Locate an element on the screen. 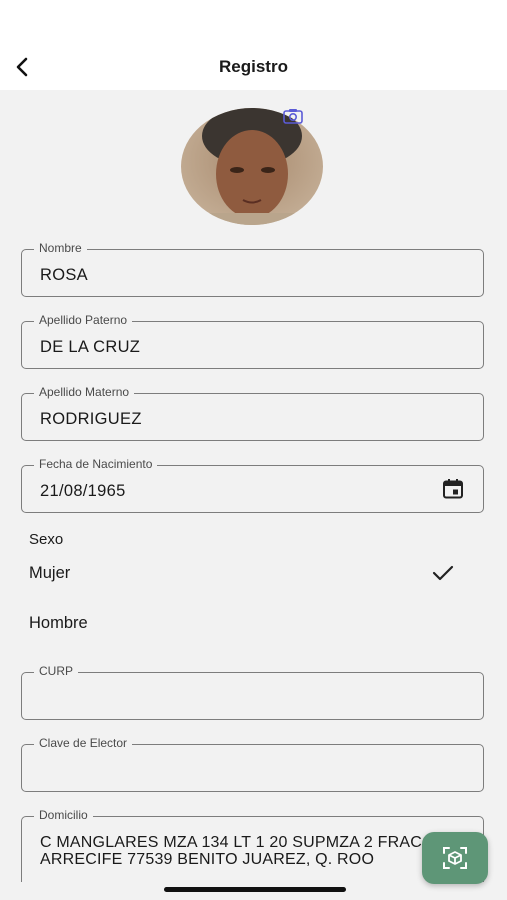 This screenshot has height=900, width=507. check-icon is located at coordinates (443, 573).